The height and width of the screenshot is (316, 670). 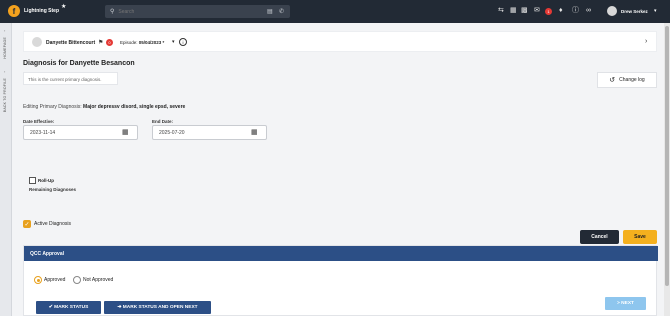 I want to click on flag-icon: ⚑, so click(x=100, y=42).